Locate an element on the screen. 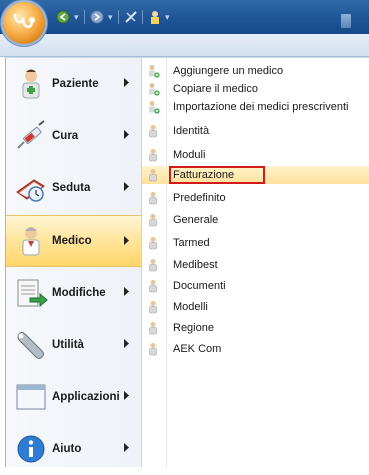  submenu-item-aggiungere-medico: Aggiungere un medico is located at coordinates (255, 71).